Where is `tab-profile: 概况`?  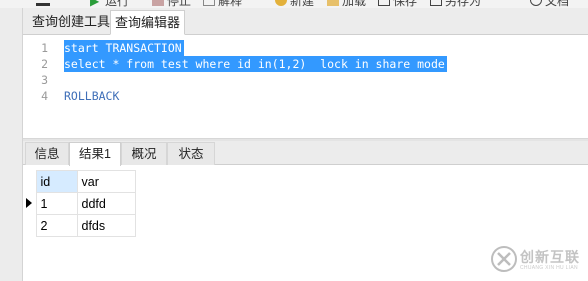
tab-profile: 概况 is located at coordinates (144, 153).